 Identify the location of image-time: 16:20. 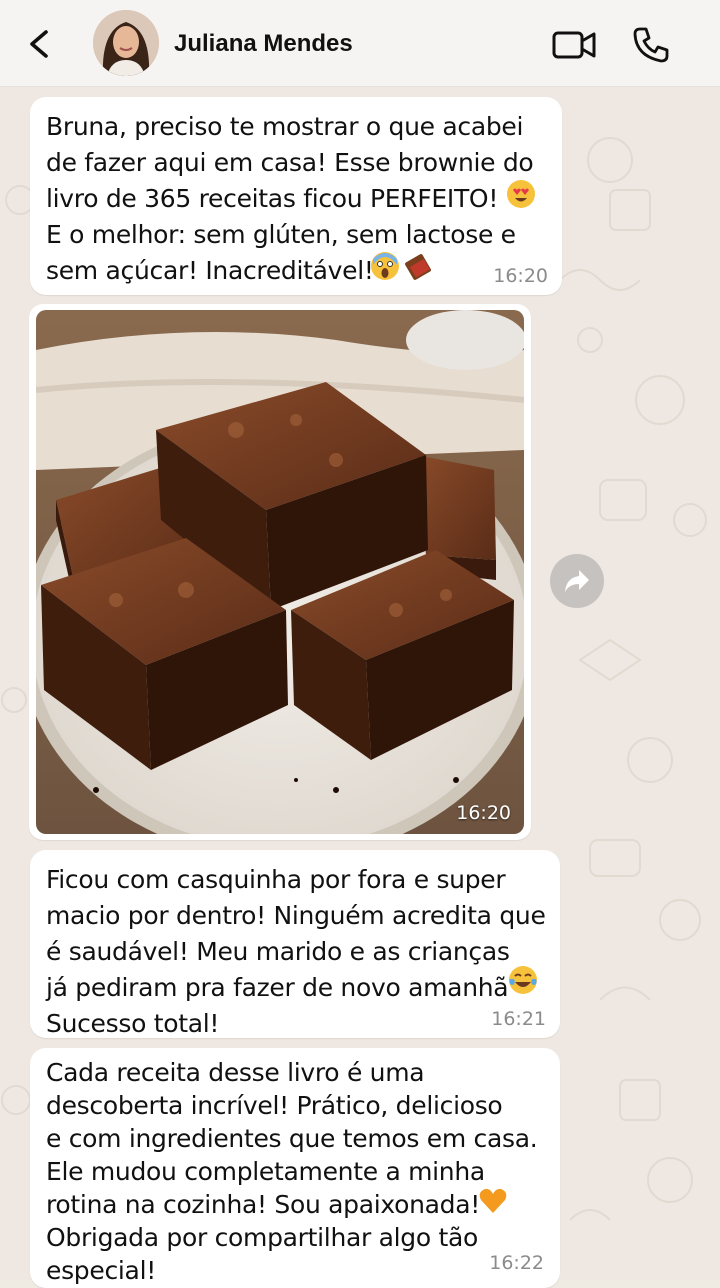
(483, 813).